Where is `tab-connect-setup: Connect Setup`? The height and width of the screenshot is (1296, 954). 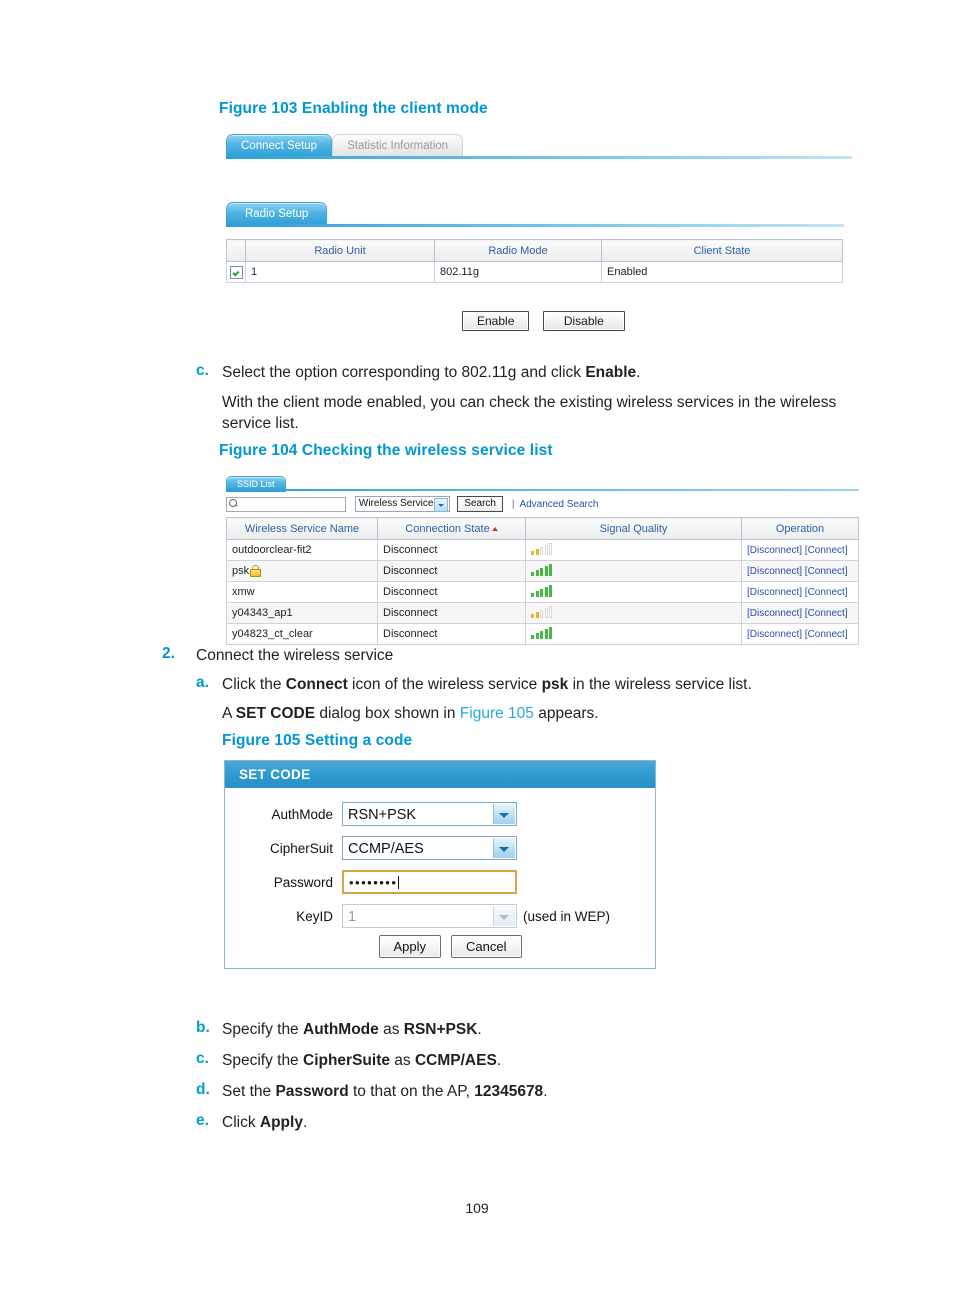 tab-connect-setup: Connect Setup is located at coordinates (279, 145).